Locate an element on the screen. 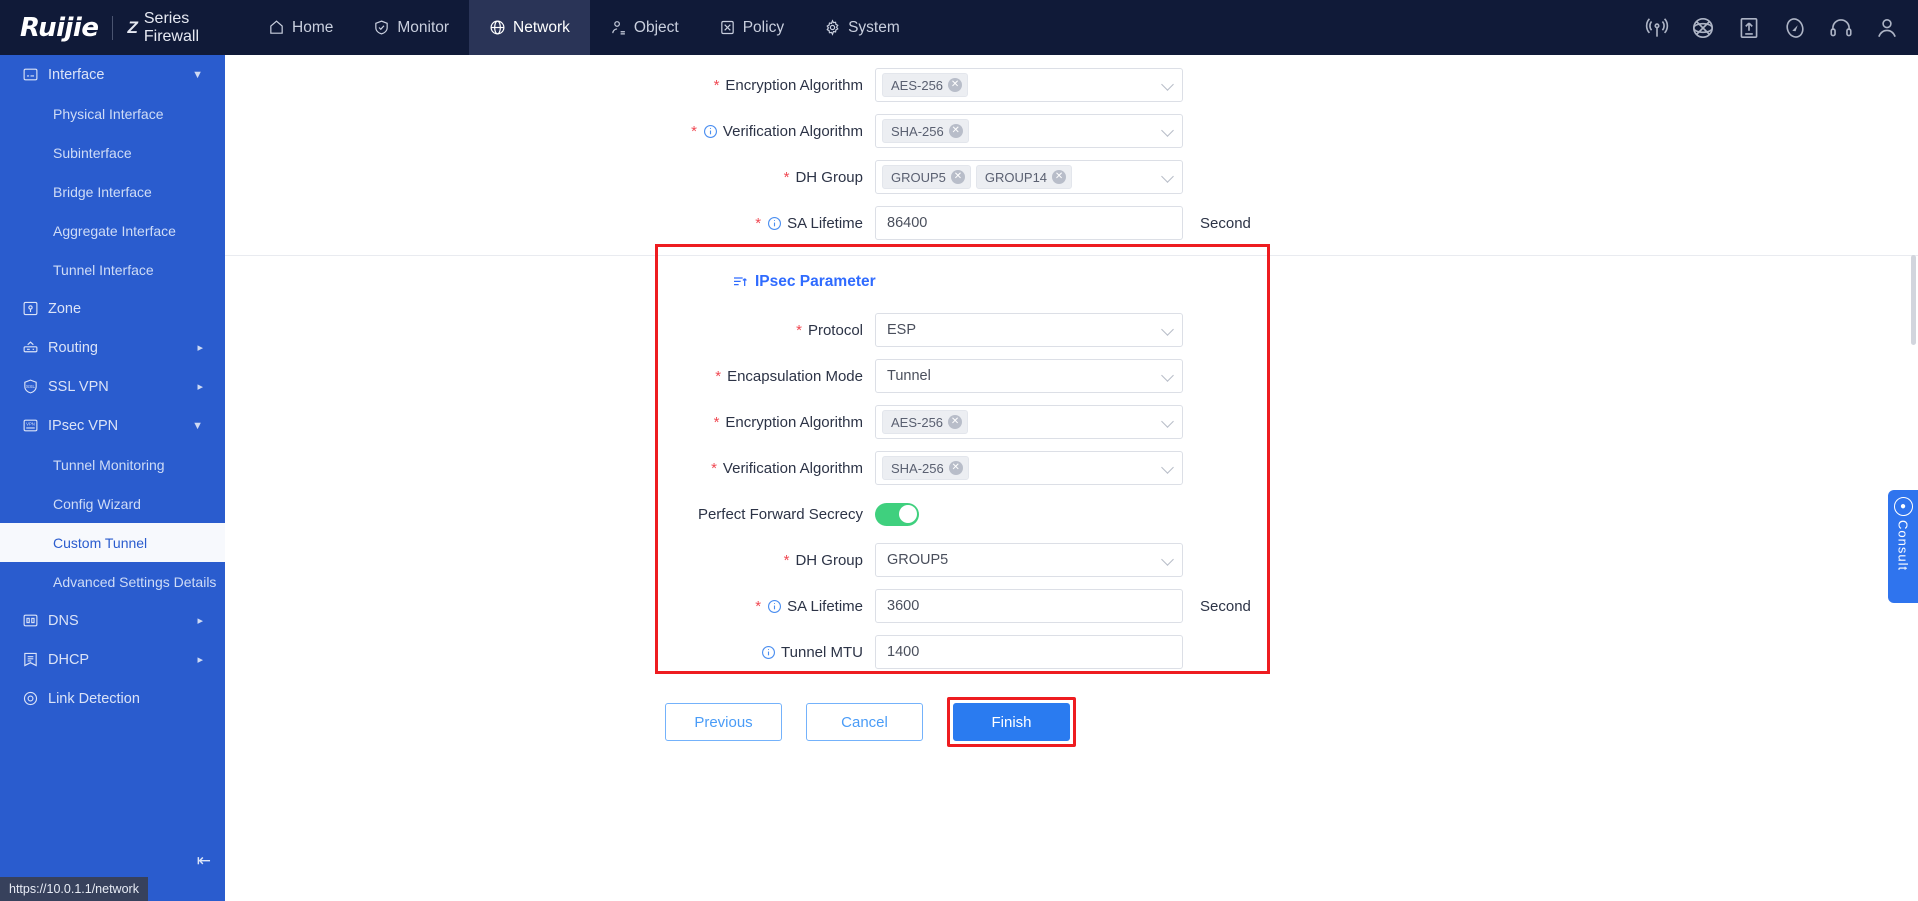 The width and height of the screenshot is (1918, 901). field-control: 86400 is located at coordinates (1029, 223).